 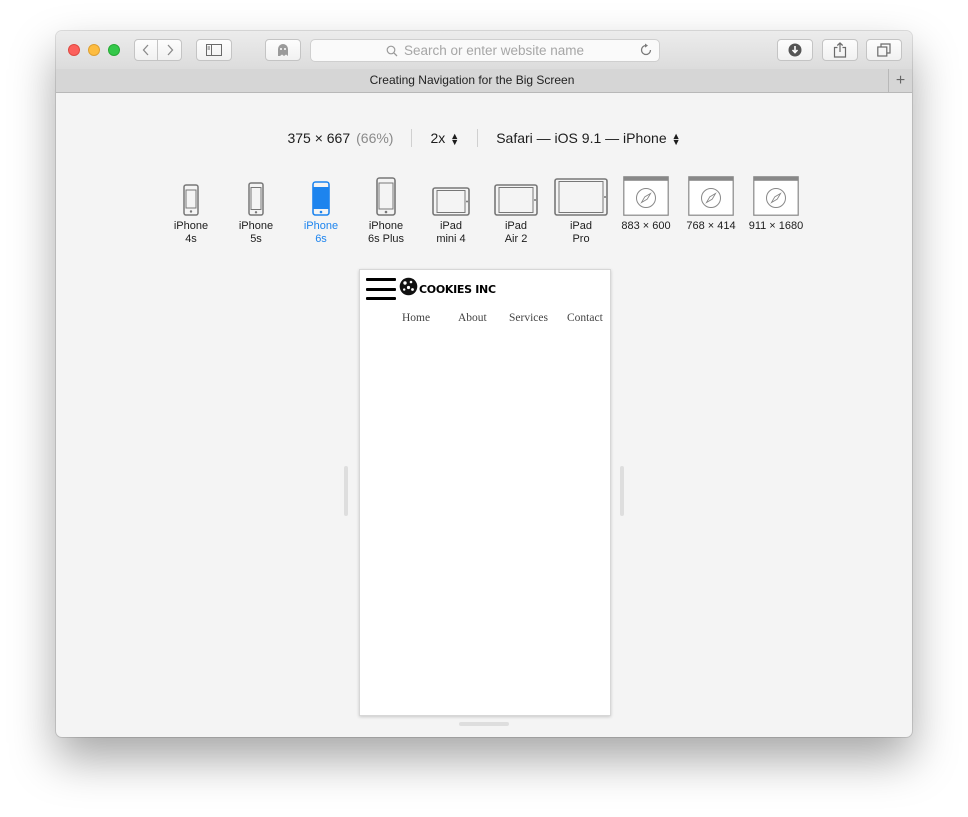 I want to click on device-iphone-5s: iPhone 5s, so click(x=256, y=210).